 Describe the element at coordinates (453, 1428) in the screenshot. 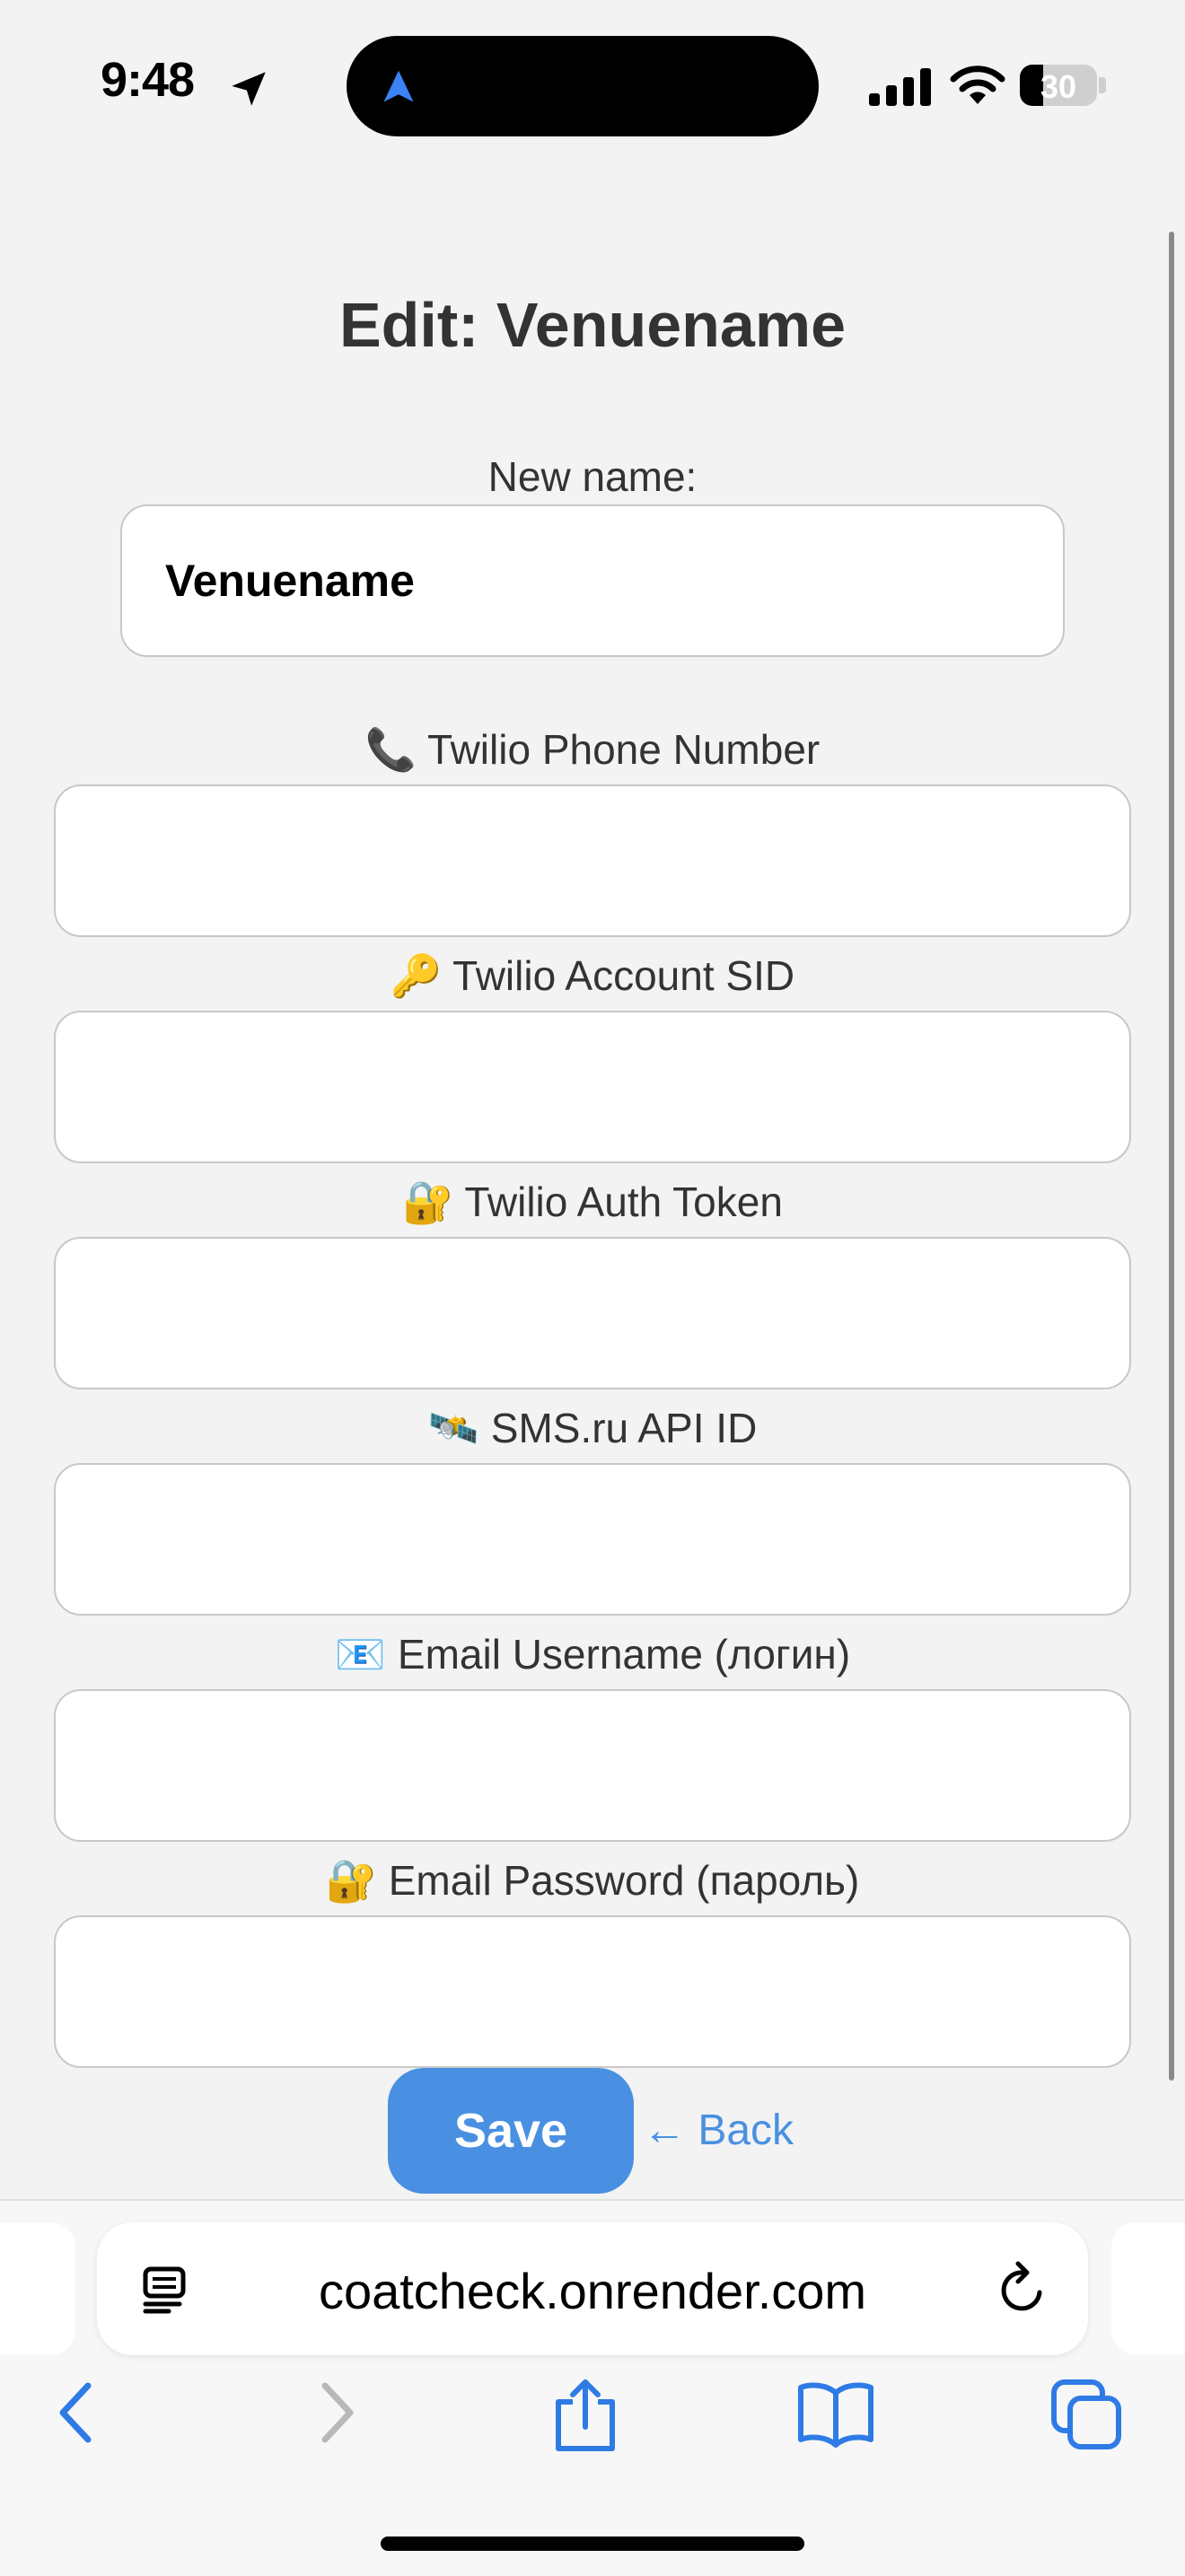

I see `satellite-icon: 🛰️` at that location.